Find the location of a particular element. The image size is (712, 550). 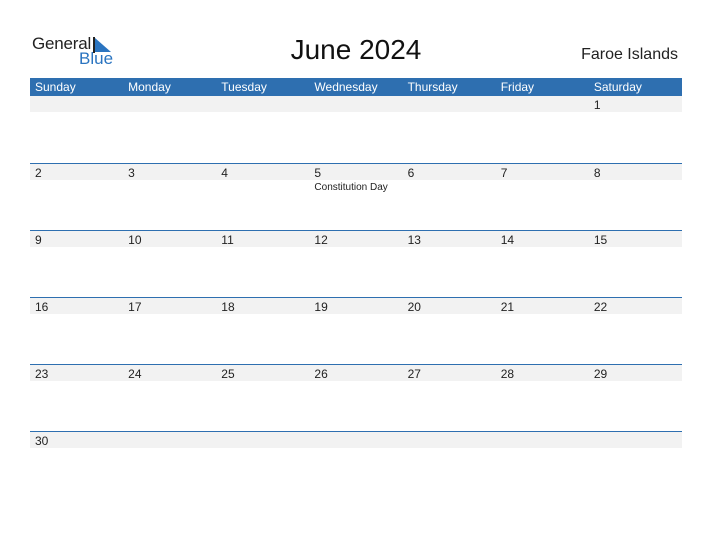

weekday-saturday: Saturday is located at coordinates (617, 87).